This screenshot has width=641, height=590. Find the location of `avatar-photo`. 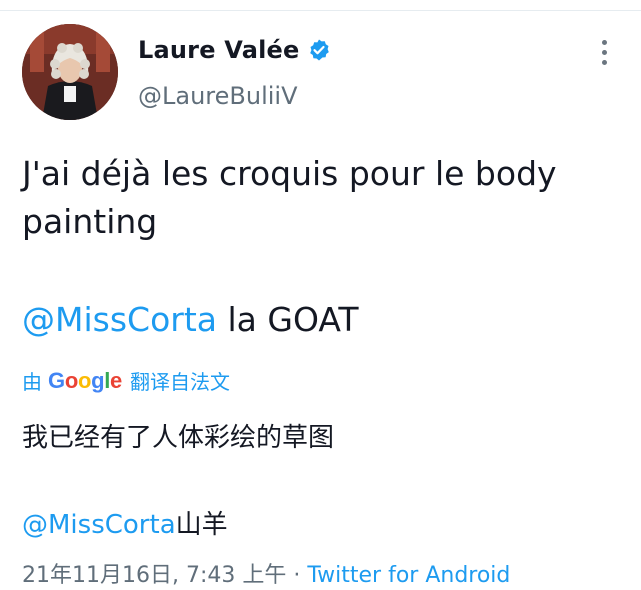

avatar-photo is located at coordinates (70, 72).